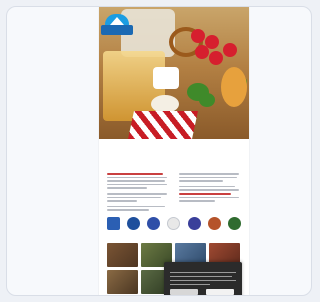 This screenshot has width=320, height=302. What do you see at coordinates (117, 21) in the screenshot?
I see `mountain-icon` at bounding box center [117, 21].